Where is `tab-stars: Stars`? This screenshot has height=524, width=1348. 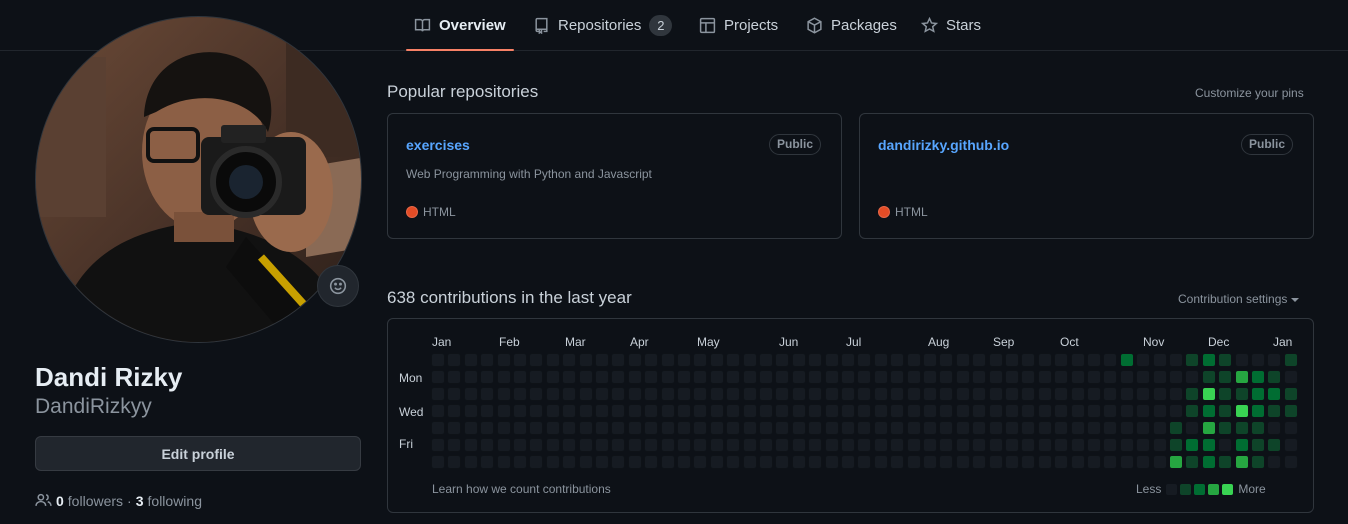 tab-stars: Stars is located at coordinates (951, 25).